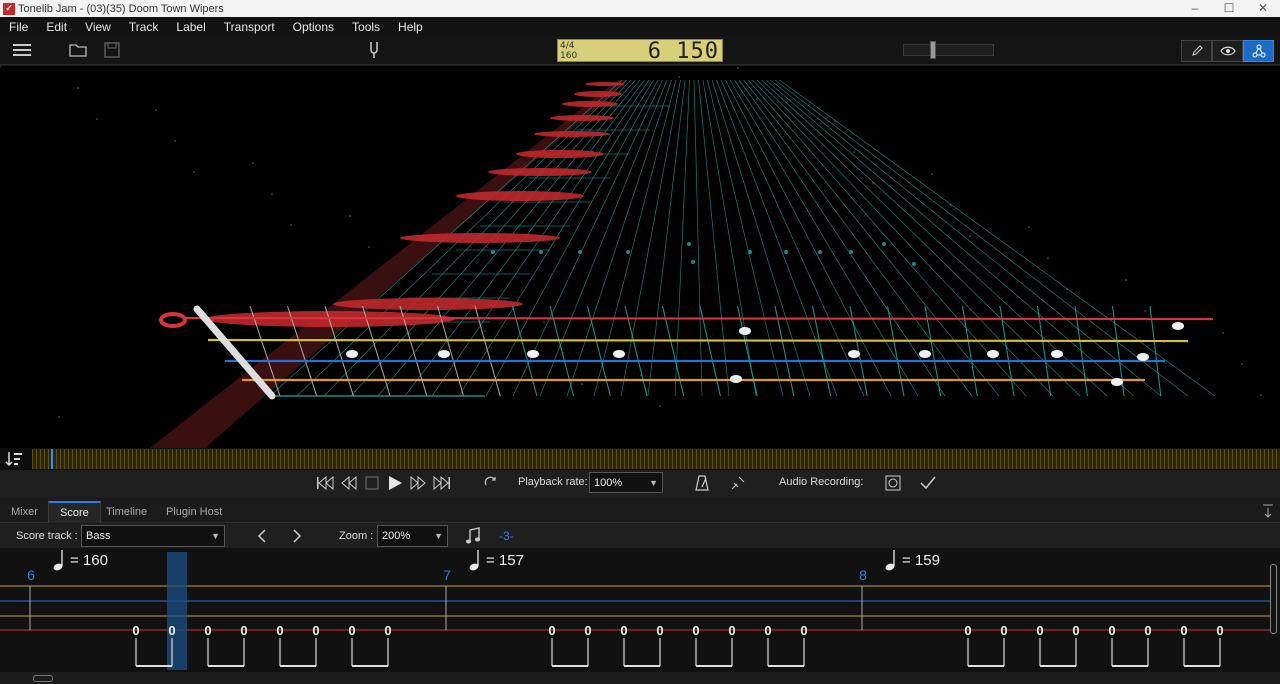 The height and width of the screenshot is (684, 1280). What do you see at coordinates (153, 536) in the screenshot?
I see `score-track-select: Bass ▼` at bounding box center [153, 536].